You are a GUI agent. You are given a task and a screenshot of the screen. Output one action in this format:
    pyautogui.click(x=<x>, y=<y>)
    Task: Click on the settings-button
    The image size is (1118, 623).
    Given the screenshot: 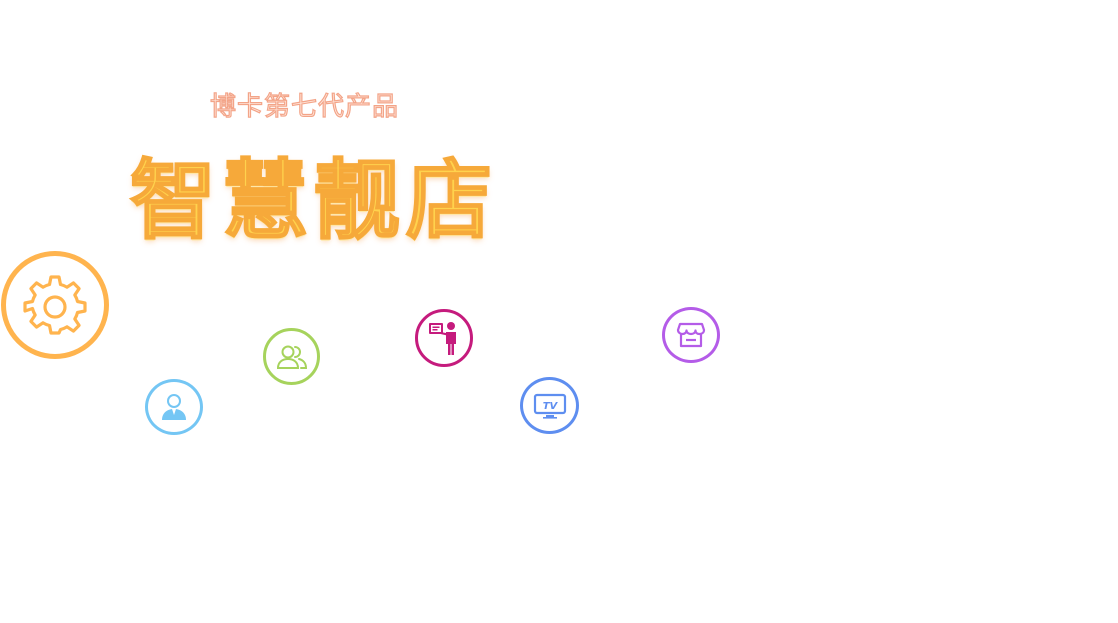 What is the action you would take?
    pyautogui.click(x=55, y=305)
    